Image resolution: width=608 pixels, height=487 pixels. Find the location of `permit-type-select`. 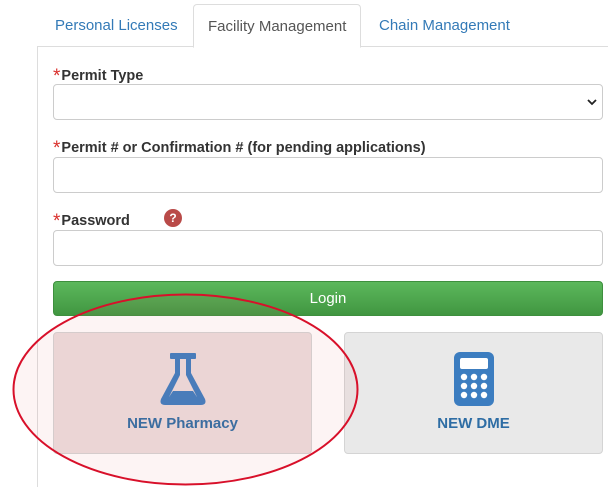

permit-type-select is located at coordinates (328, 102).